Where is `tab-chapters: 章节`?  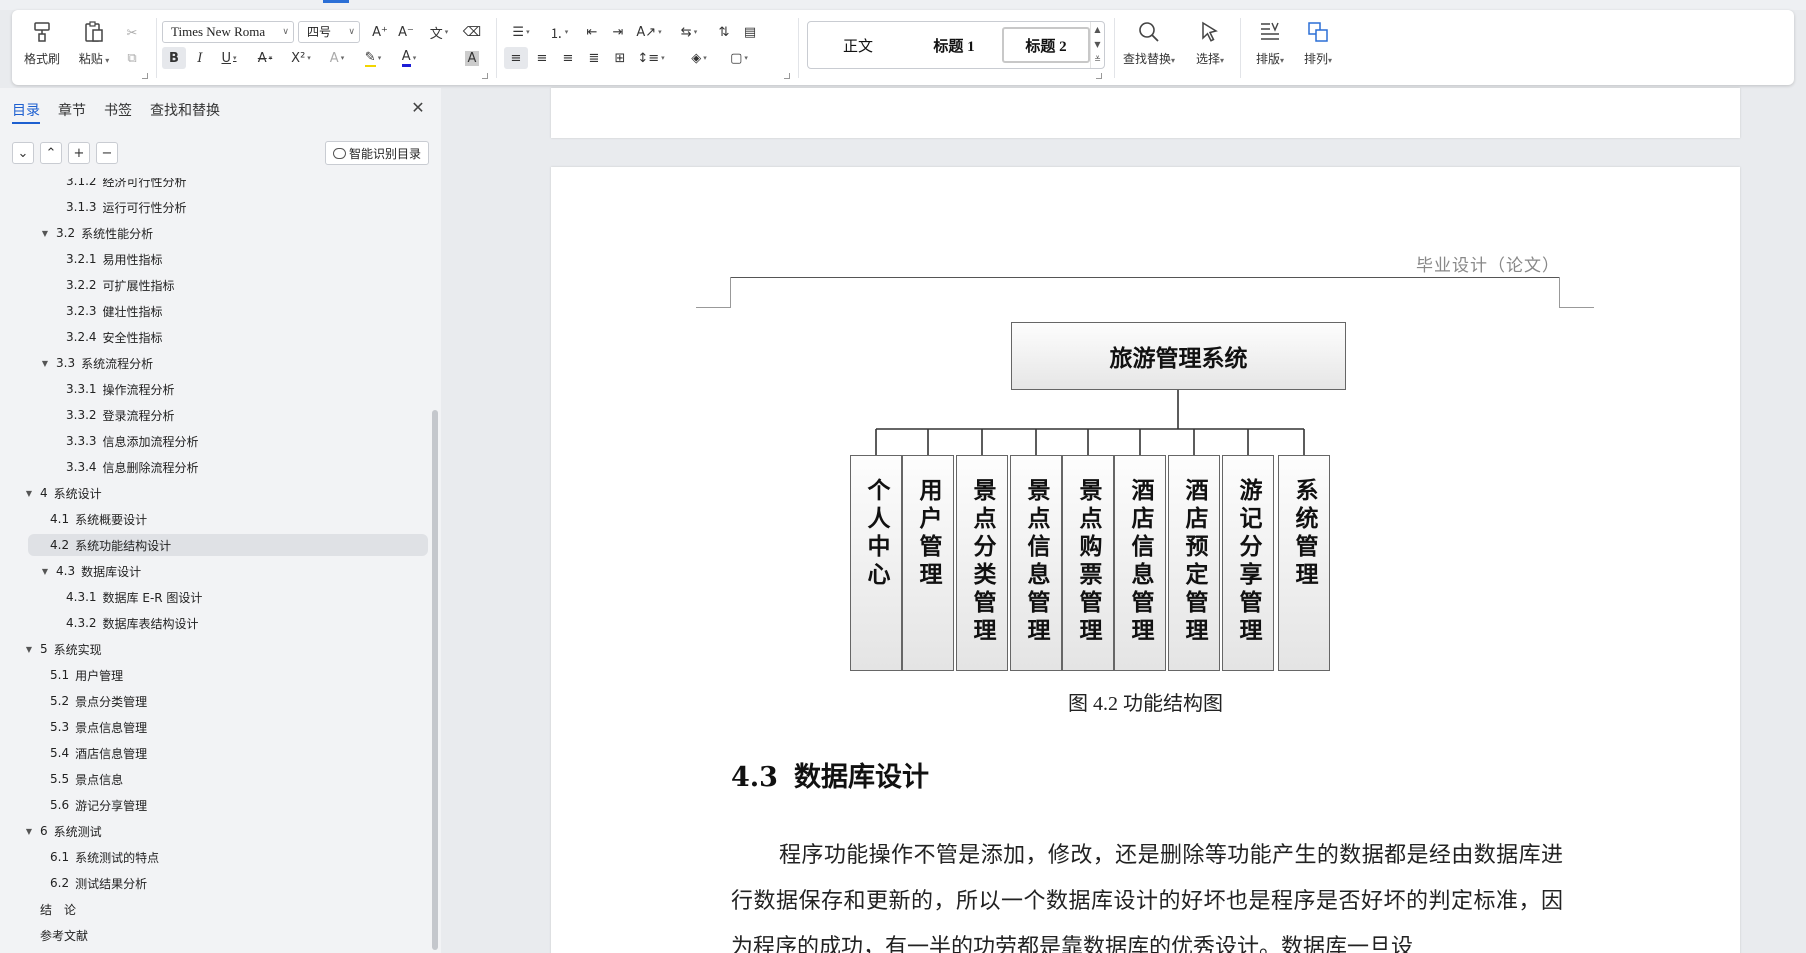 tab-chapters: 章节 is located at coordinates (72, 112).